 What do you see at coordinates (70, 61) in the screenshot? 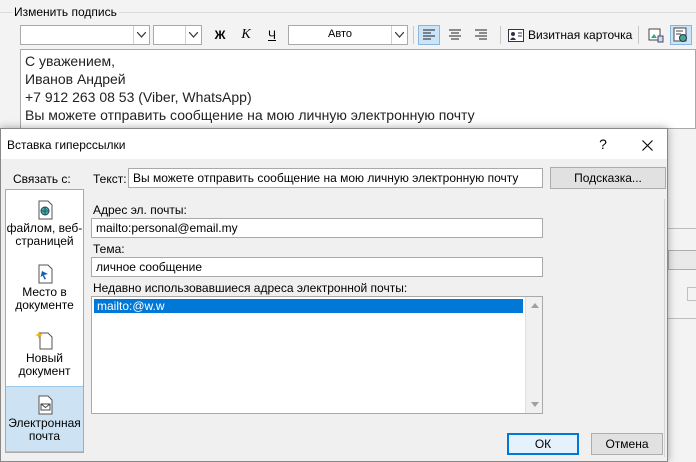
I see `signature-line: С уважением,` at bounding box center [70, 61].